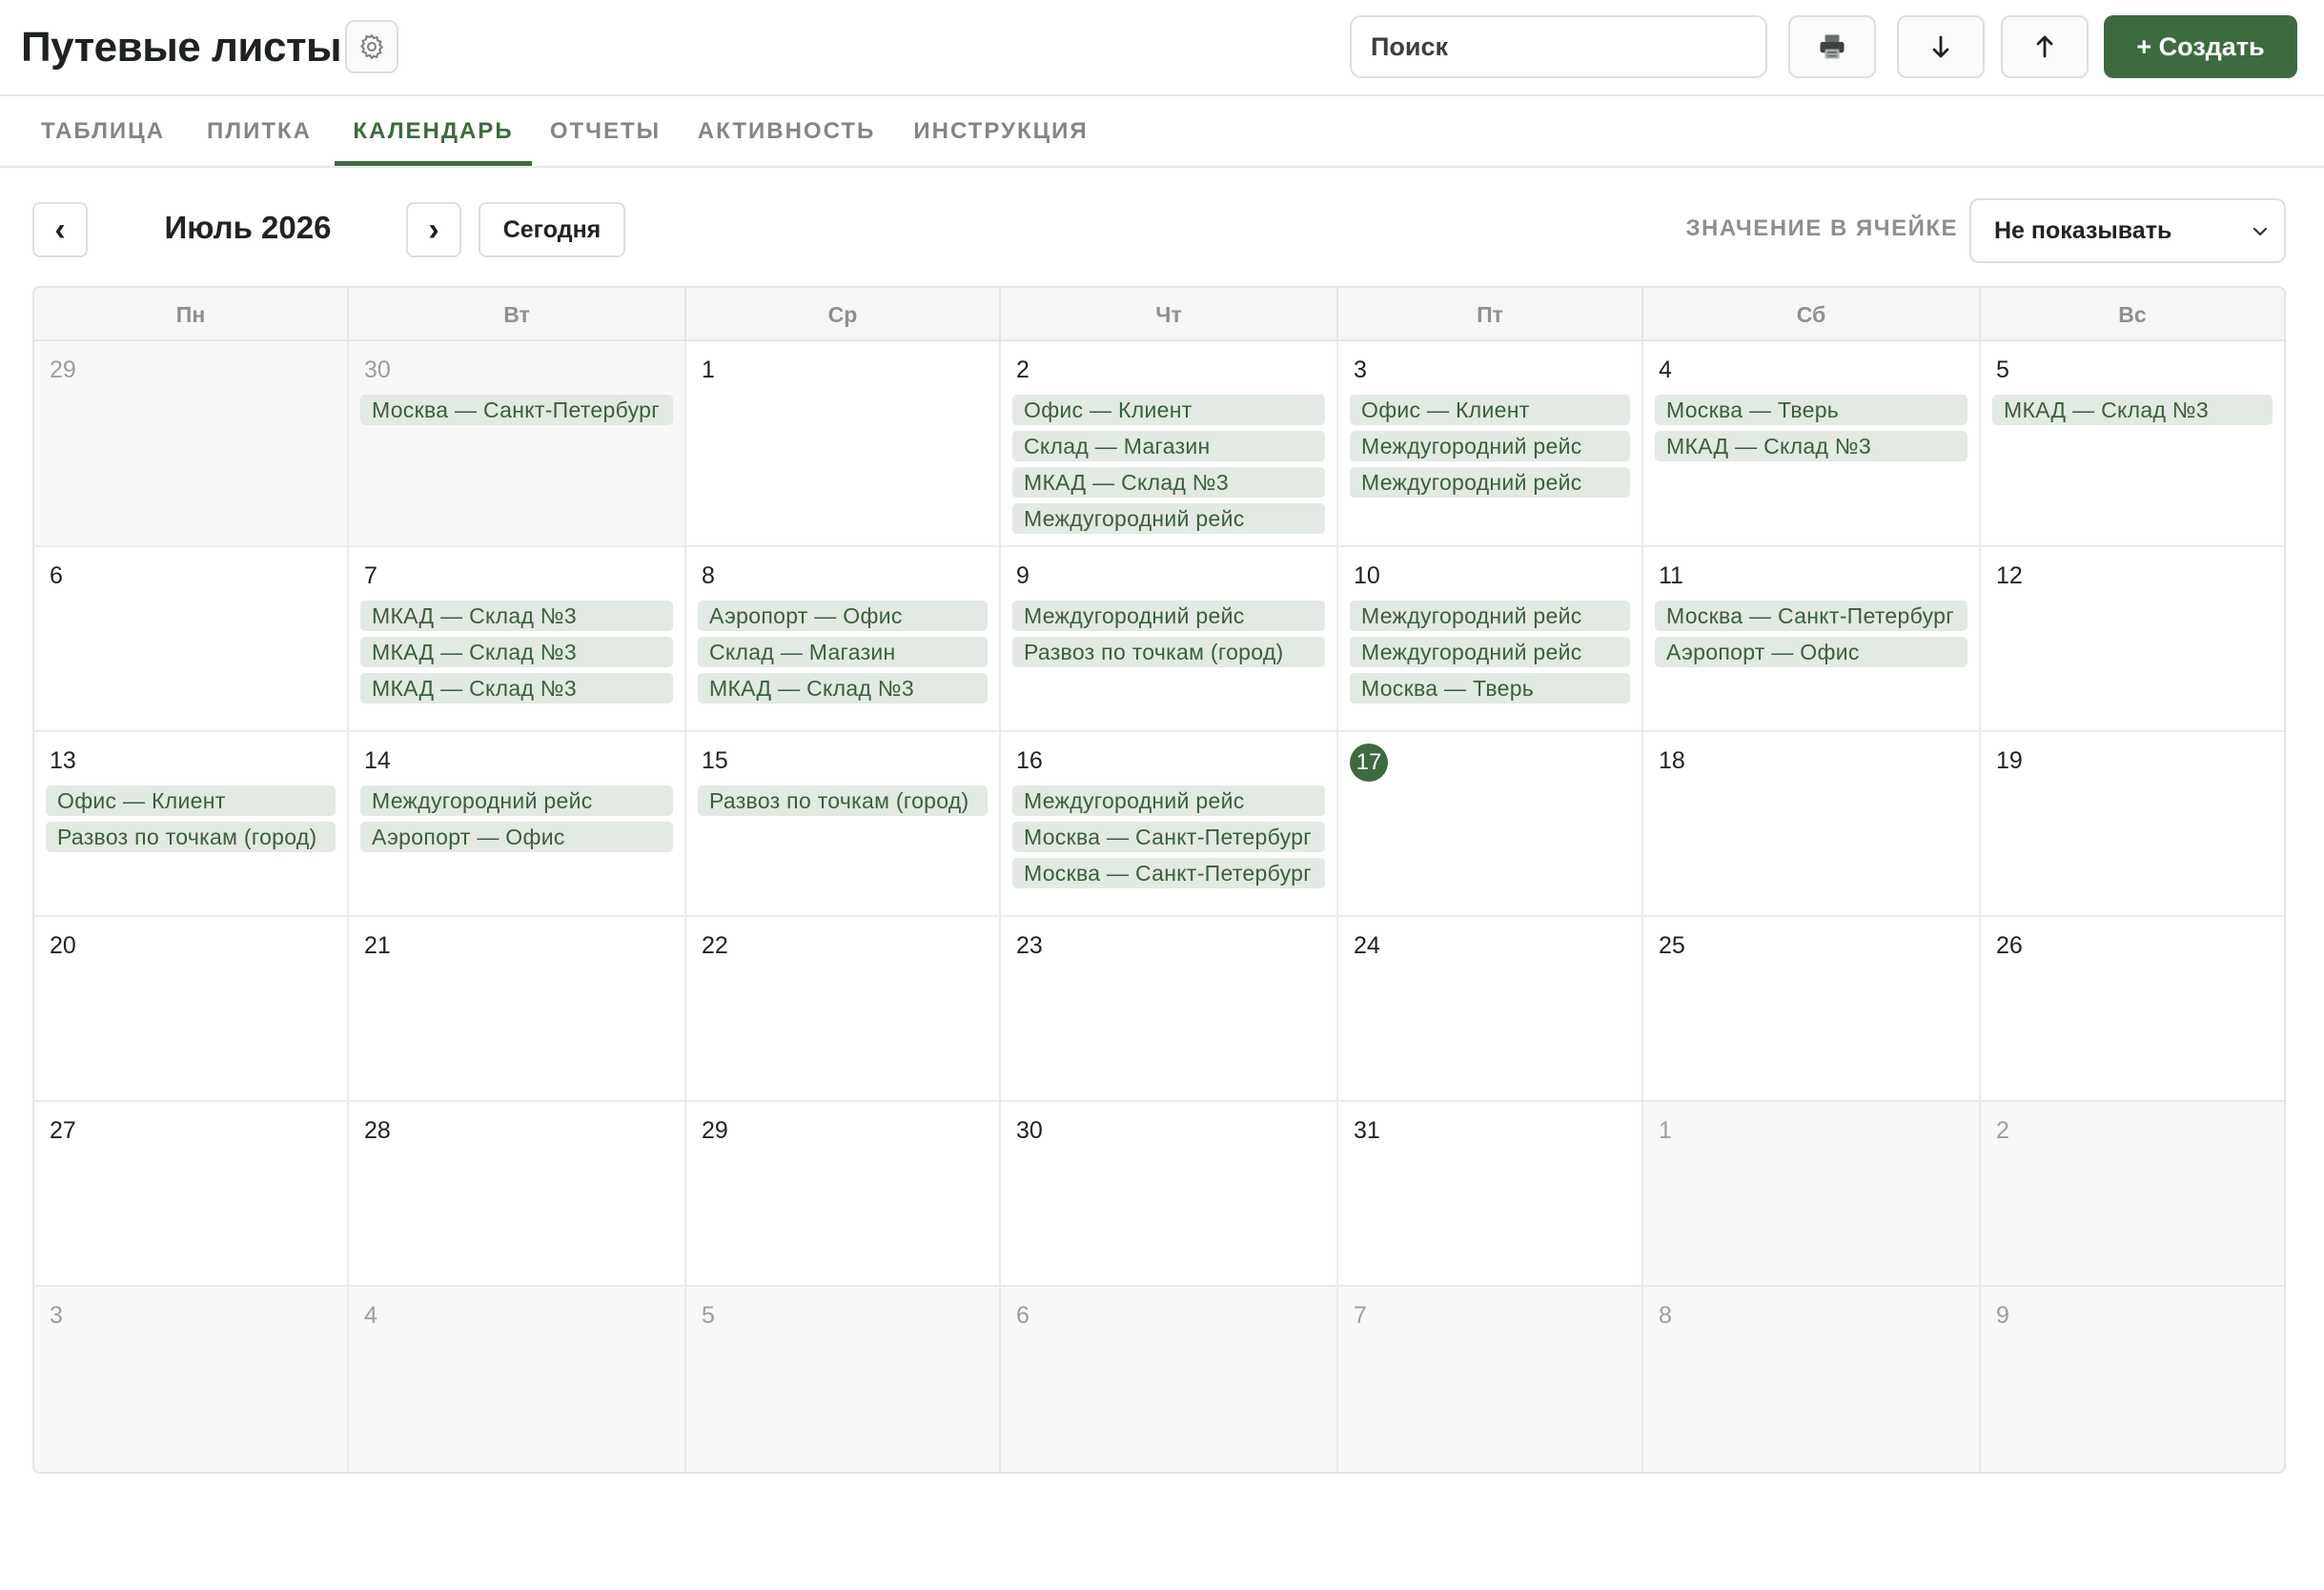 The width and height of the screenshot is (2324, 1590). What do you see at coordinates (1812, 1008) in the screenshot?
I see `calendar-day-cell: 25` at bounding box center [1812, 1008].